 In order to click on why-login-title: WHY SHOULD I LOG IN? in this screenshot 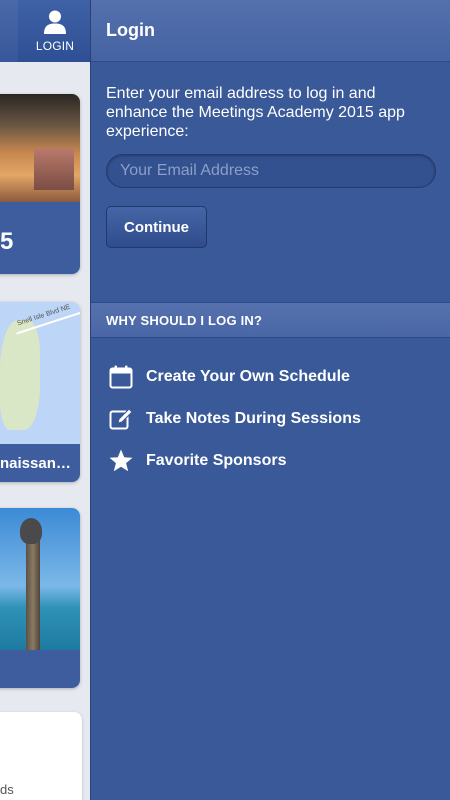, I will do `click(184, 320)`.